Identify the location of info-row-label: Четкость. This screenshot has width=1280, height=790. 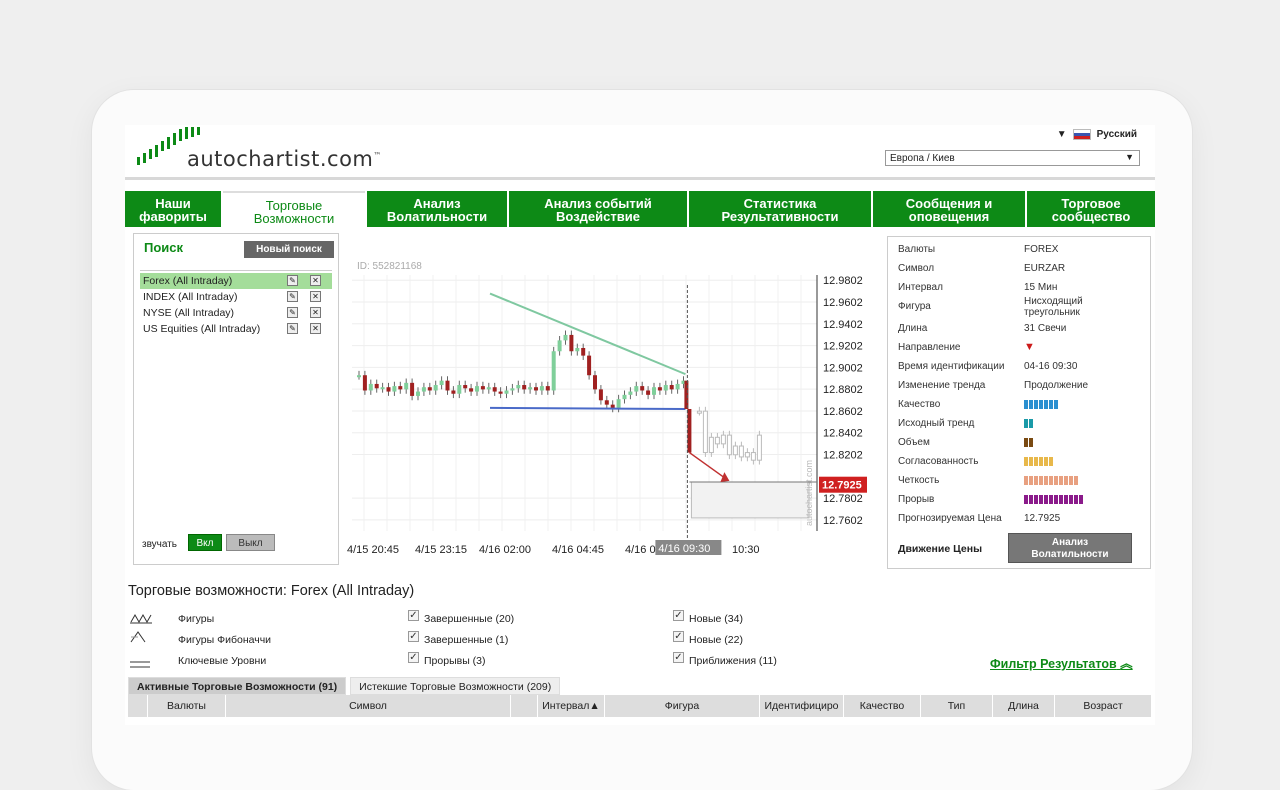
(919, 480).